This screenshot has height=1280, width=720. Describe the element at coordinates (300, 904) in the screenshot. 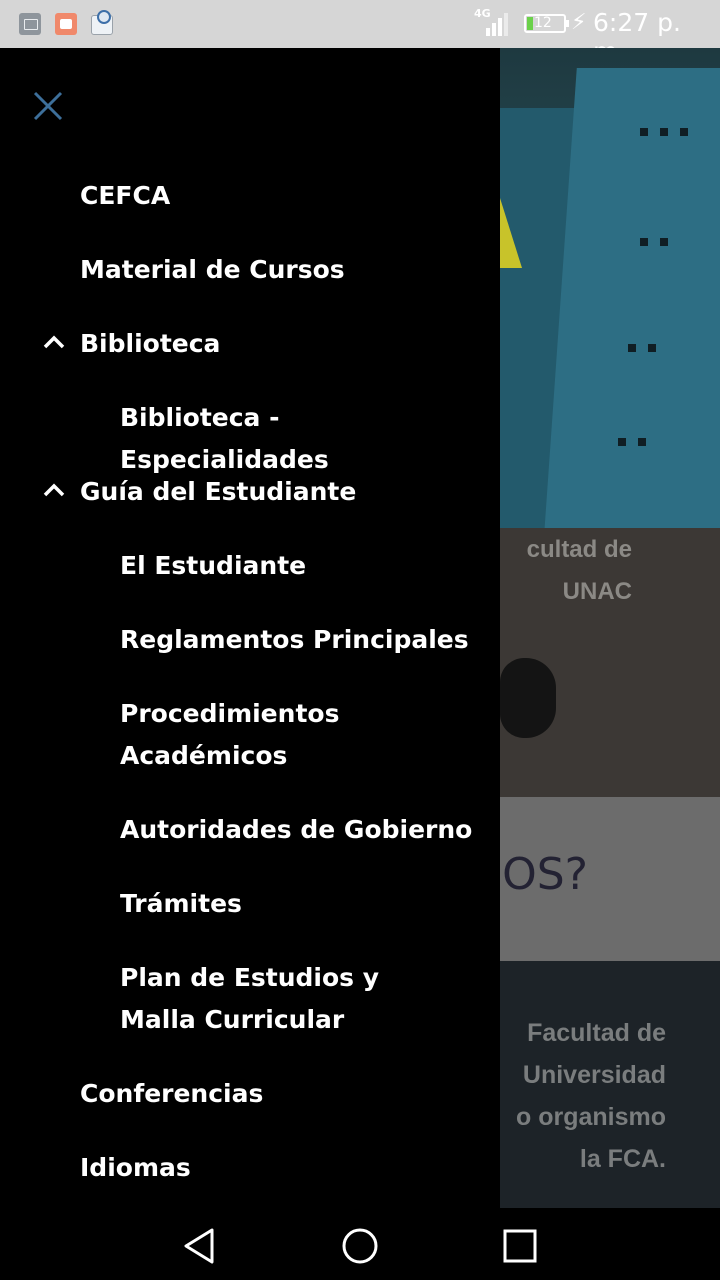

I see `submenu-item-tramites: Trámites` at that location.